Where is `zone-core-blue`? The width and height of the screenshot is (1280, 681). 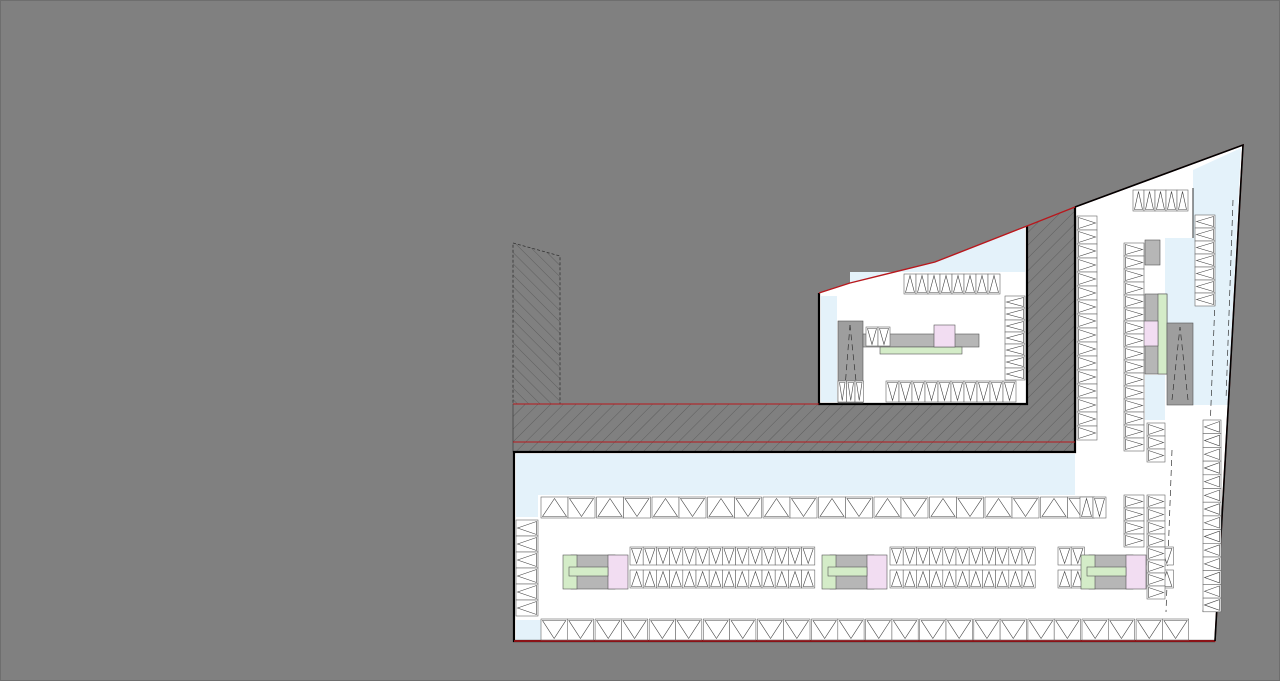 zone-core-blue is located at coordinates (1155, 397).